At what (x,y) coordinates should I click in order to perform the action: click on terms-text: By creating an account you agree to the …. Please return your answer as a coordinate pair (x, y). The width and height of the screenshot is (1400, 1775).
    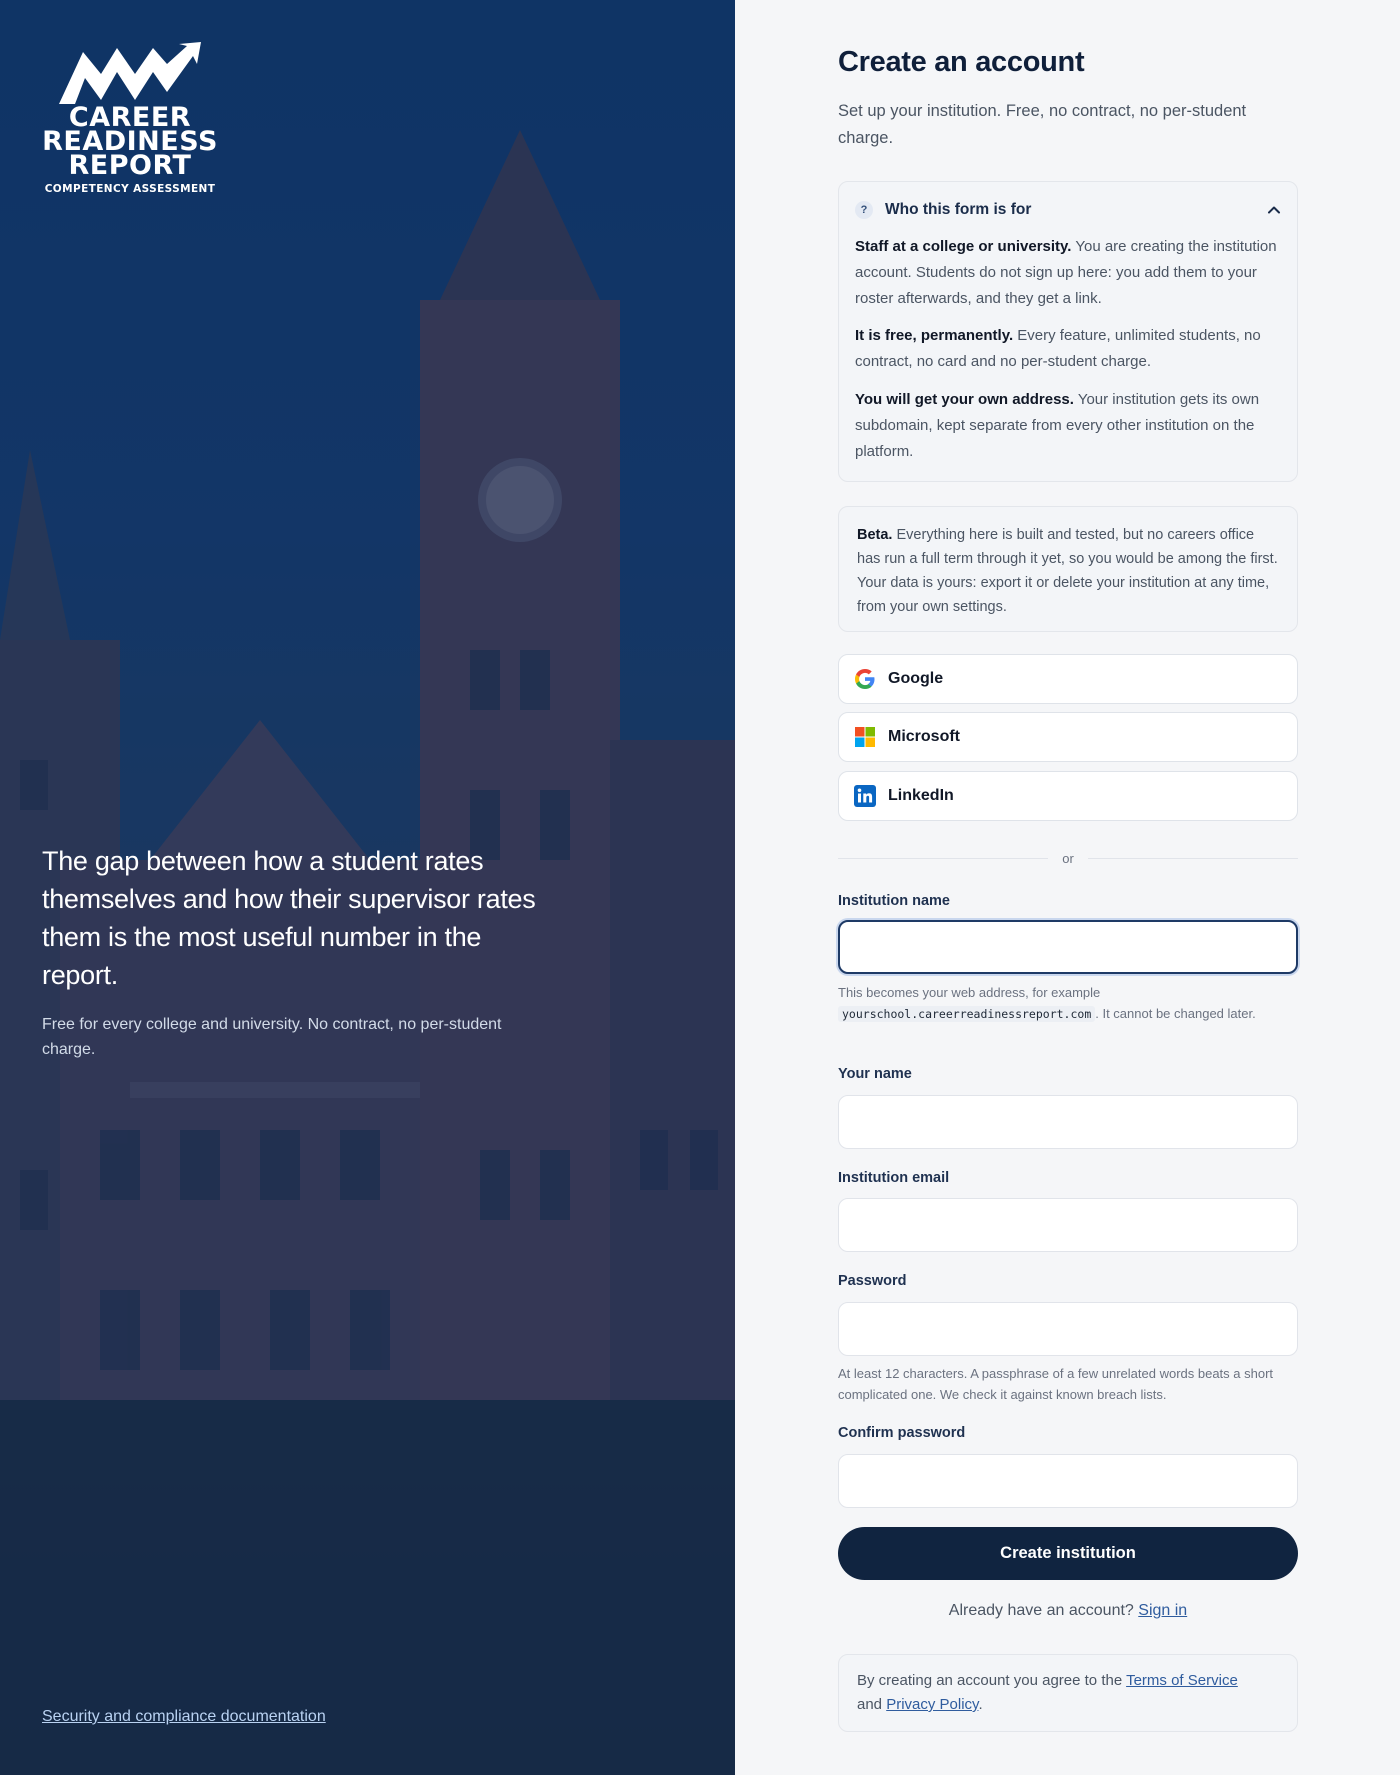
    Looking at the image, I should click on (1069, 1693).